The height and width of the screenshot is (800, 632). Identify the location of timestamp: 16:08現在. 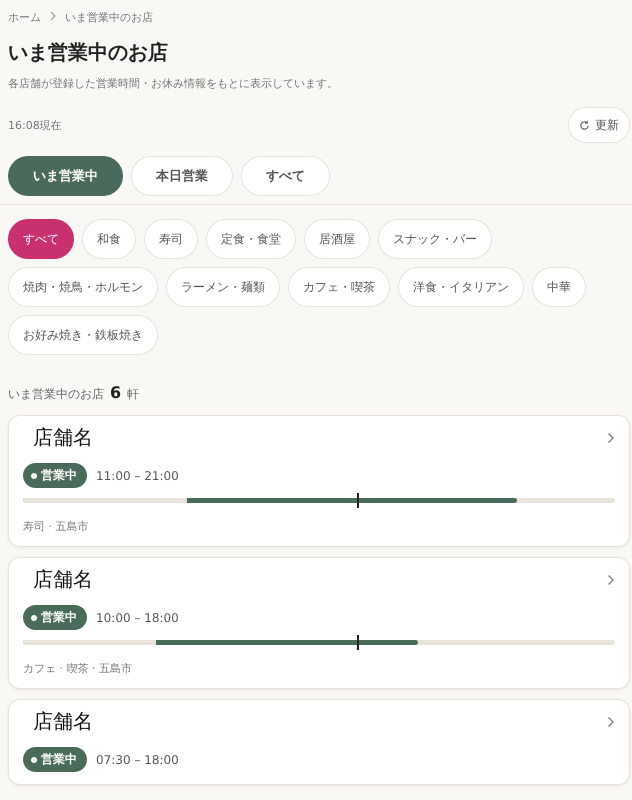
(35, 125).